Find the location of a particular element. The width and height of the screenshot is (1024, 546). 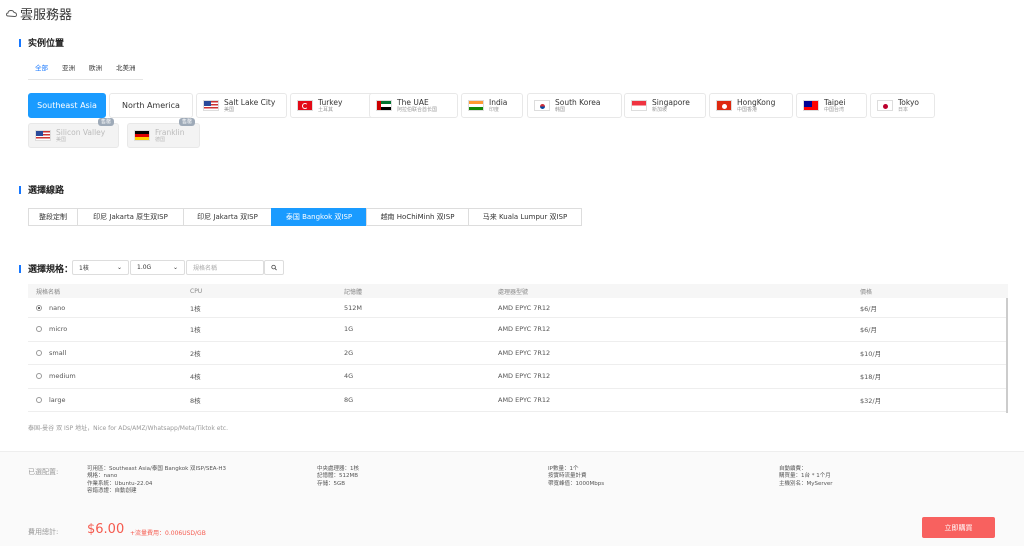

spec-search-input: 規格名稱 is located at coordinates (225, 267).